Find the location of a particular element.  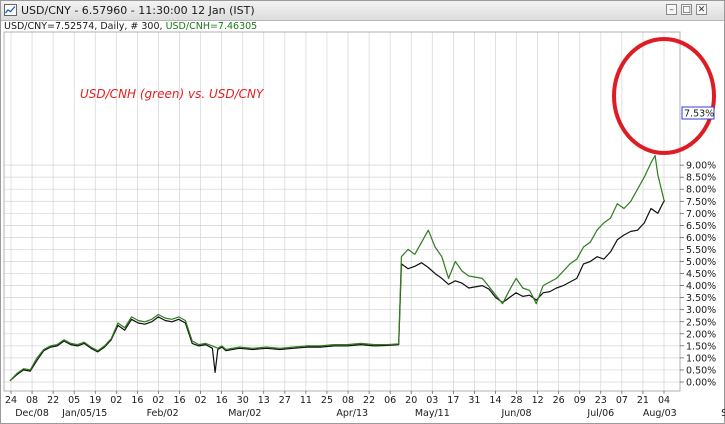

x-tick-label: 30 is located at coordinates (243, 400).